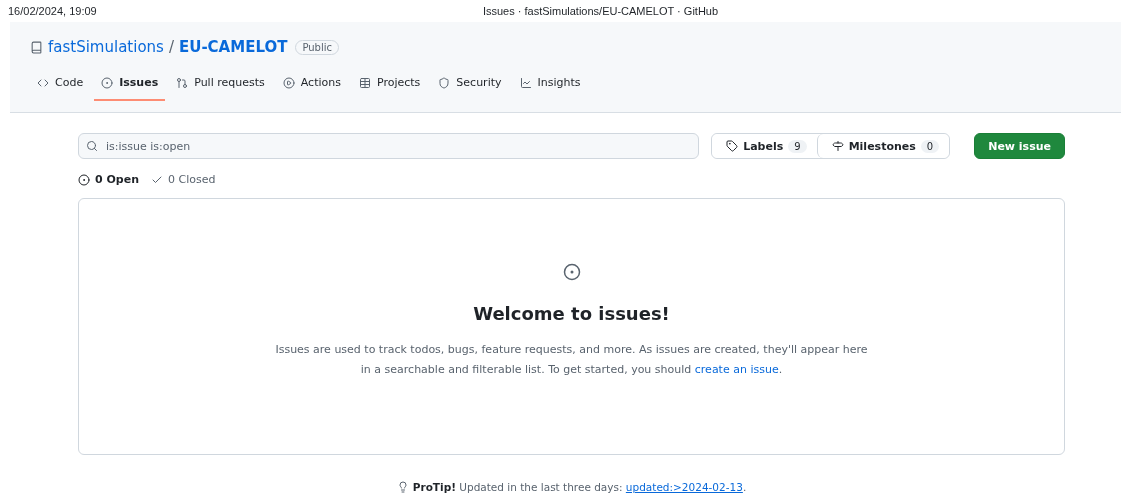  Describe the element at coordinates (389, 146) in the screenshot. I see `search-field: is:issue is:open` at that location.